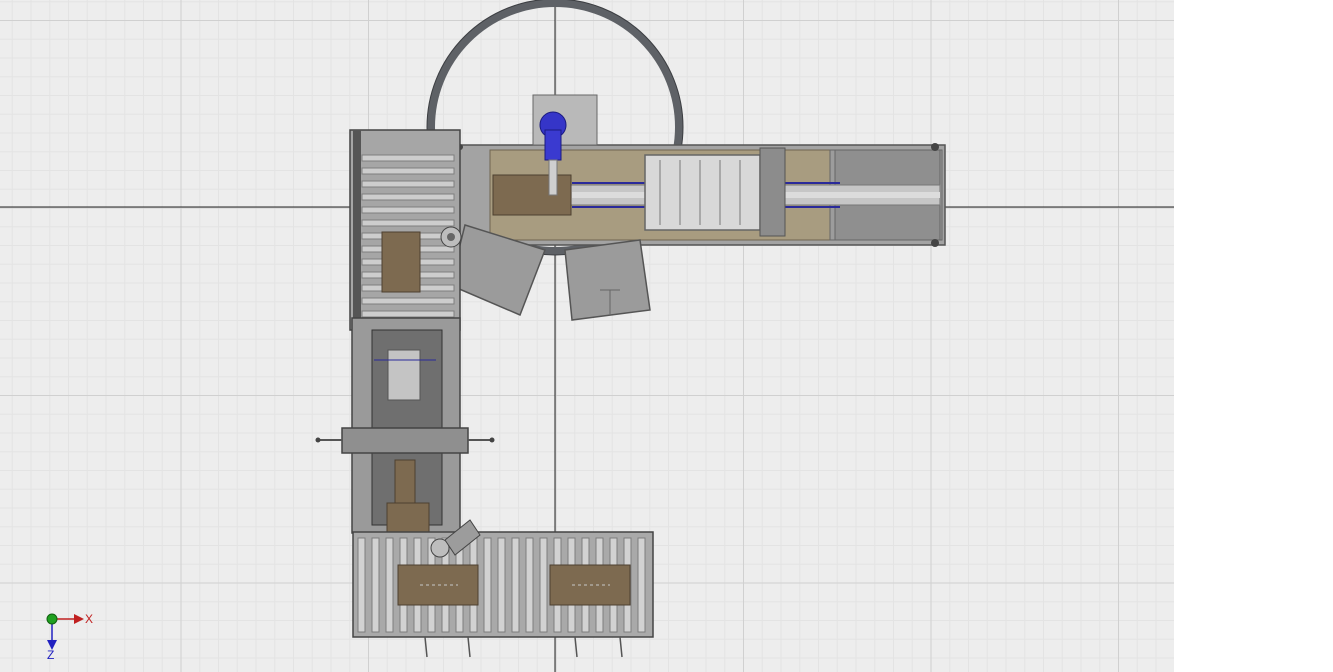  What do you see at coordinates (51, 655) in the screenshot?
I see `axis-label-z: Z` at bounding box center [51, 655].